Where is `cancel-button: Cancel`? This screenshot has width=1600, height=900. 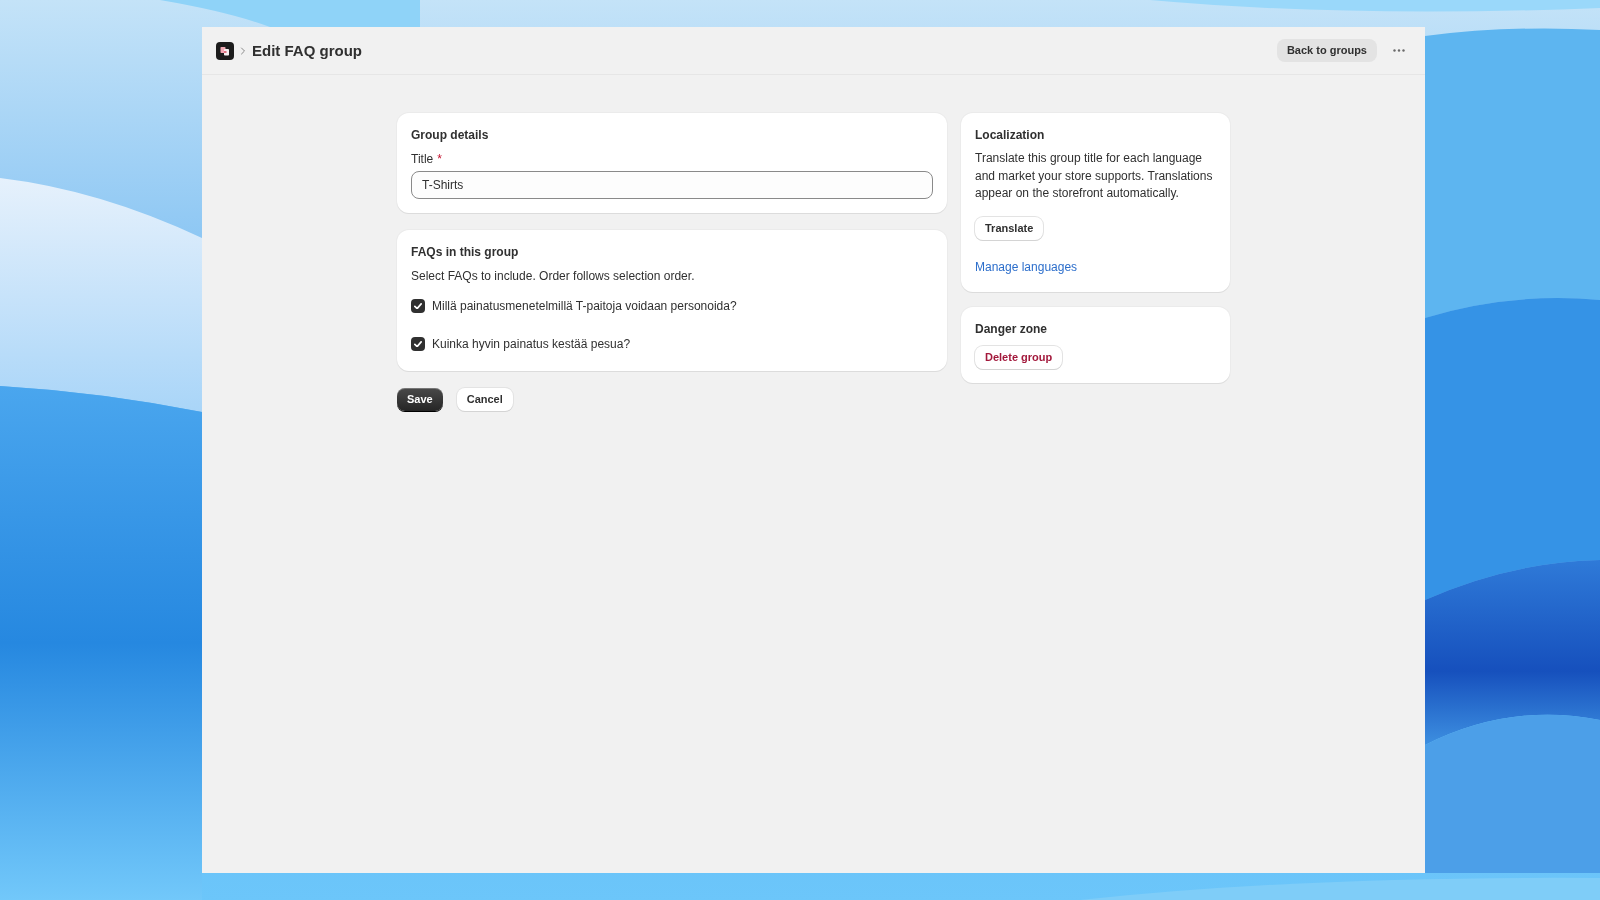
cancel-button: Cancel is located at coordinates (484, 399).